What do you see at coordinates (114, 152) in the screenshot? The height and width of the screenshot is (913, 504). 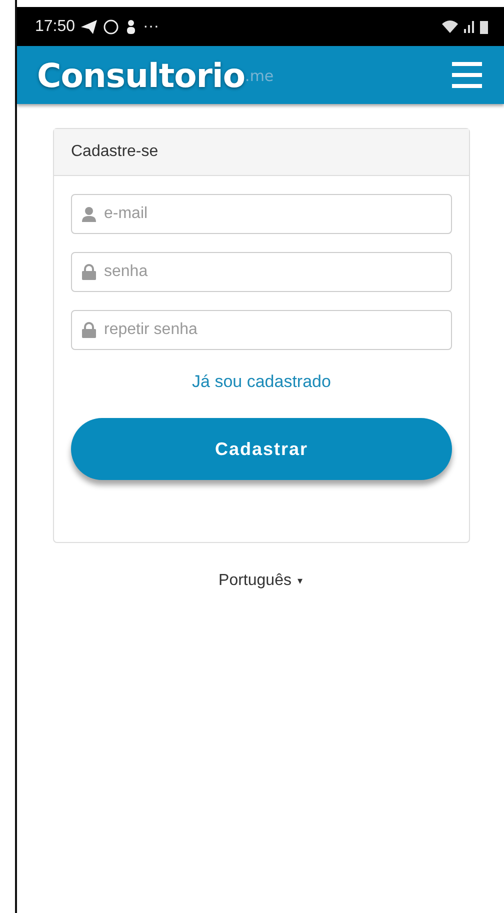 I see `card-title: Cadastre-se` at bounding box center [114, 152].